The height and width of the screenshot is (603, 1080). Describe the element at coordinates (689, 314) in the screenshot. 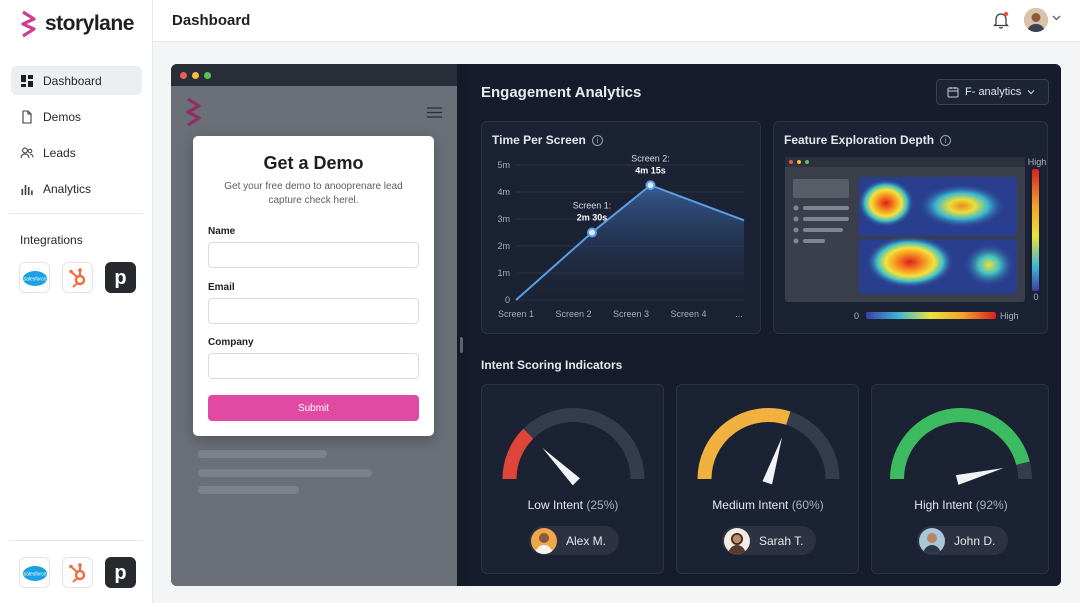

I see `x-tick-label: Screen 4` at that location.